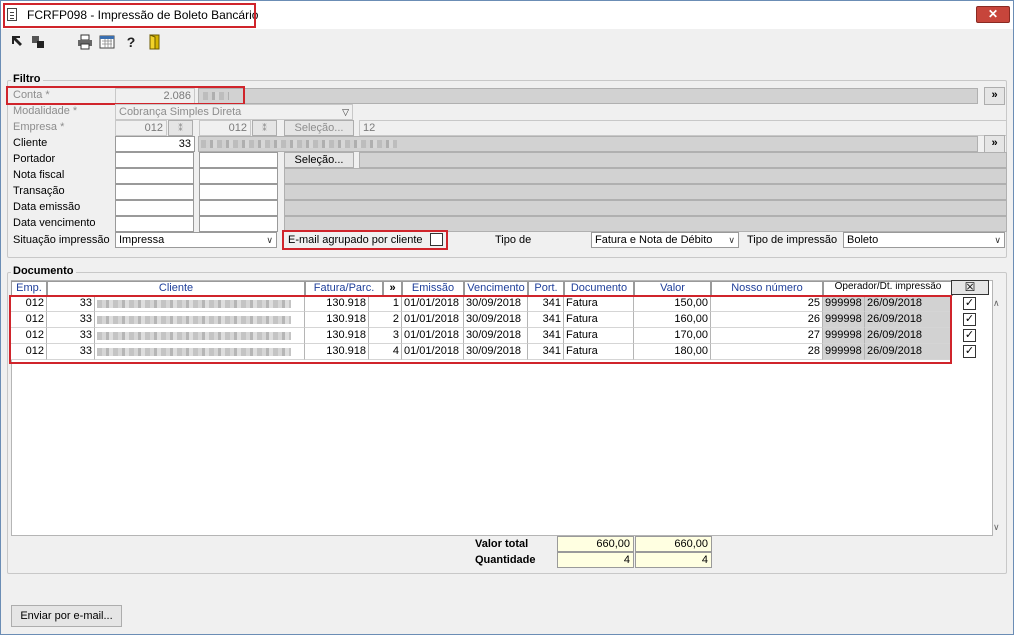  What do you see at coordinates (45, 111) in the screenshot?
I see `modalidade-label: Modalidade *` at bounding box center [45, 111].